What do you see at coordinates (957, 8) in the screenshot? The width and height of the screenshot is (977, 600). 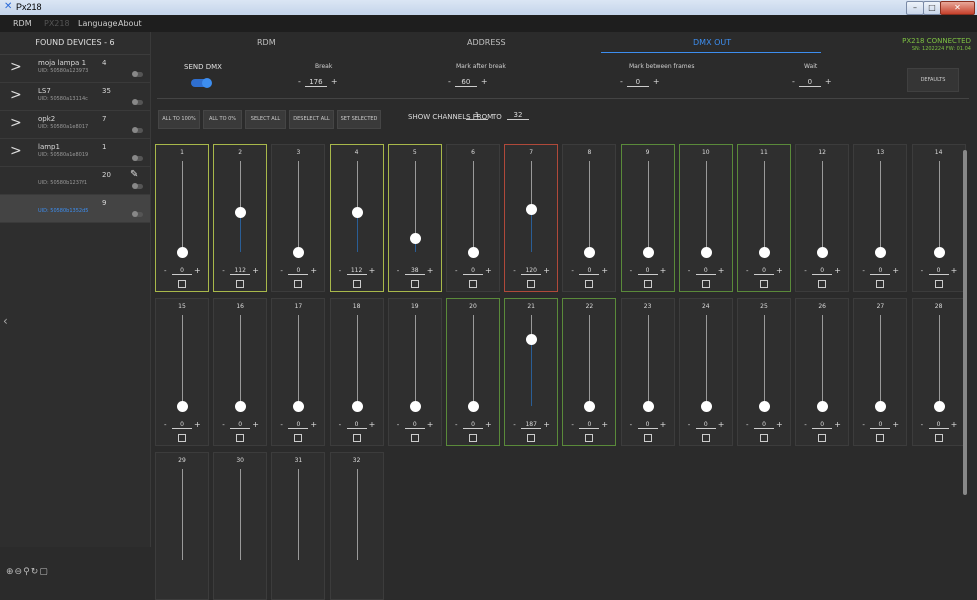 I see `close-button: ✕` at bounding box center [957, 8].